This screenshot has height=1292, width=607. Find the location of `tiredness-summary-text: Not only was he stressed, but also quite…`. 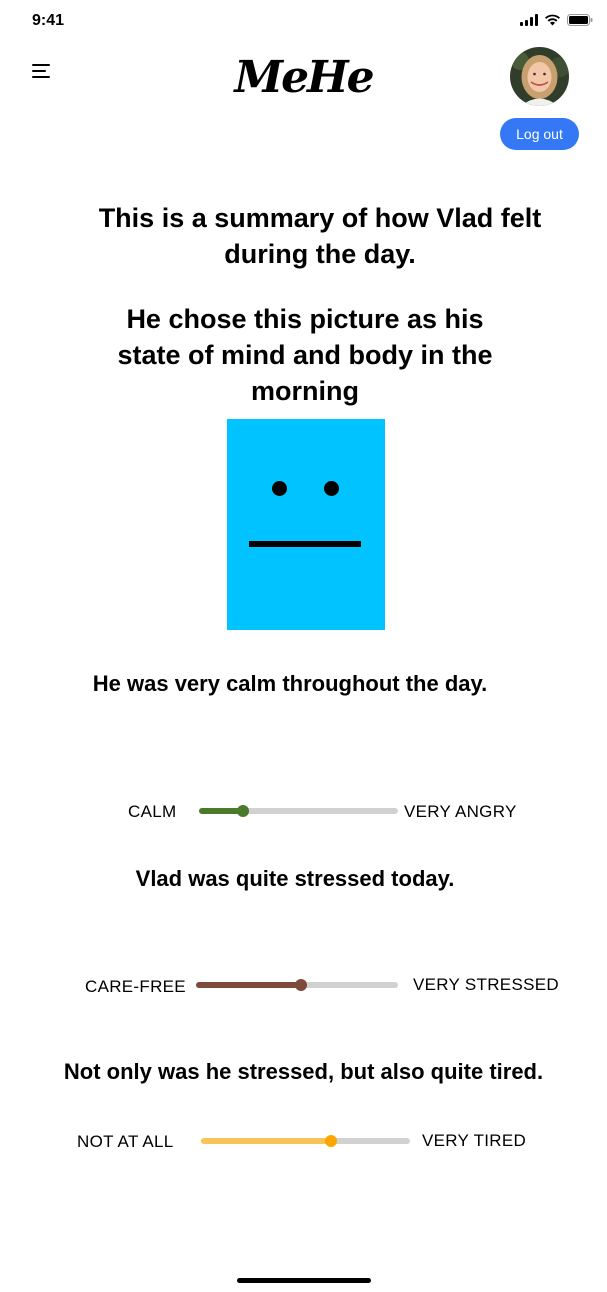

tiredness-summary-text: Not only was he stressed, but also quite… is located at coordinates (303, 1071).